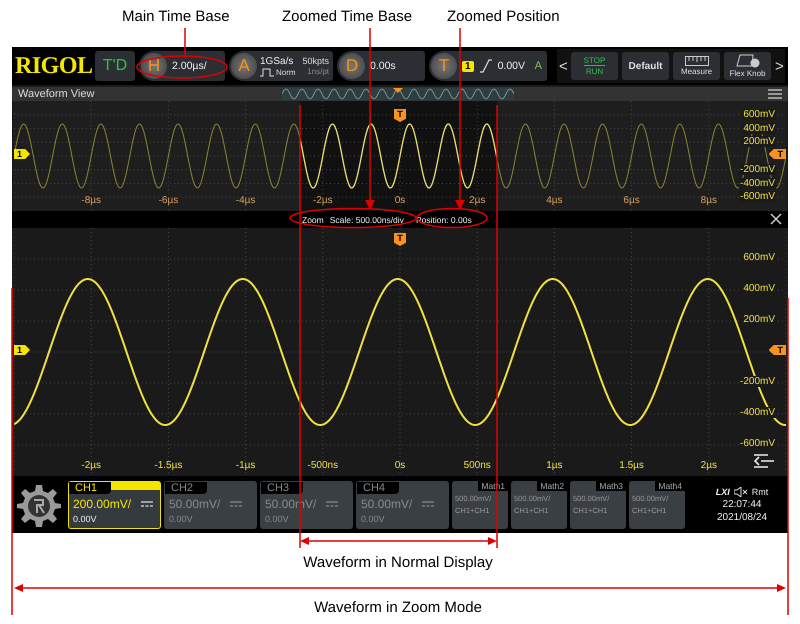 The image size is (800, 624). I want to click on zoom-title: Zoom, so click(313, 219).